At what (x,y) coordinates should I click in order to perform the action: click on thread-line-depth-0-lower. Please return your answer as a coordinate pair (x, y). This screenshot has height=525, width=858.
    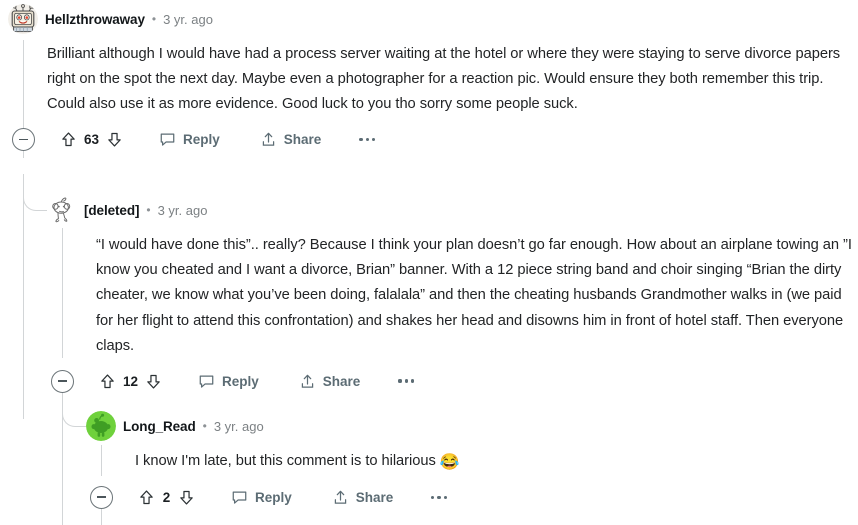
    Looking at the image, I should click on (24, 296).